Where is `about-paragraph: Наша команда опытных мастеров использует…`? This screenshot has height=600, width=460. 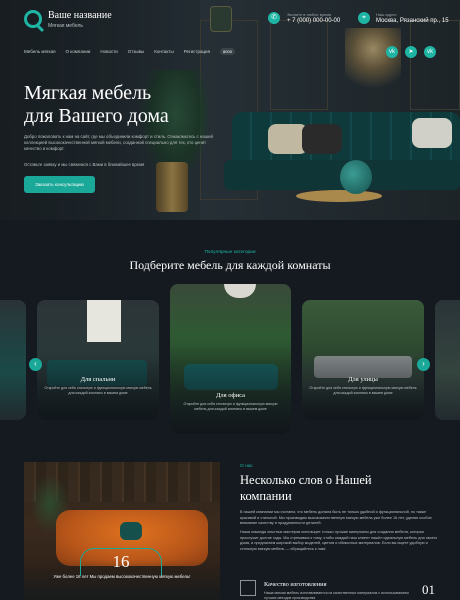
about-paragraph: Наша команда опытных мастеров использует… is located at coordinates (339, 540).